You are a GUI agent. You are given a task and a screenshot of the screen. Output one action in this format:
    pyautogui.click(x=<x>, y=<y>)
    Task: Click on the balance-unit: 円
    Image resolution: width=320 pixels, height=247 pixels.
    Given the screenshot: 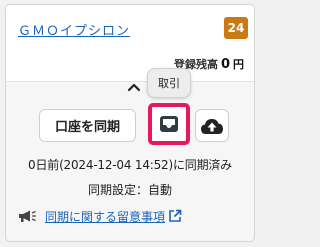 What is the action you would take?
    pyautogui.click(x=238, y=64)
    